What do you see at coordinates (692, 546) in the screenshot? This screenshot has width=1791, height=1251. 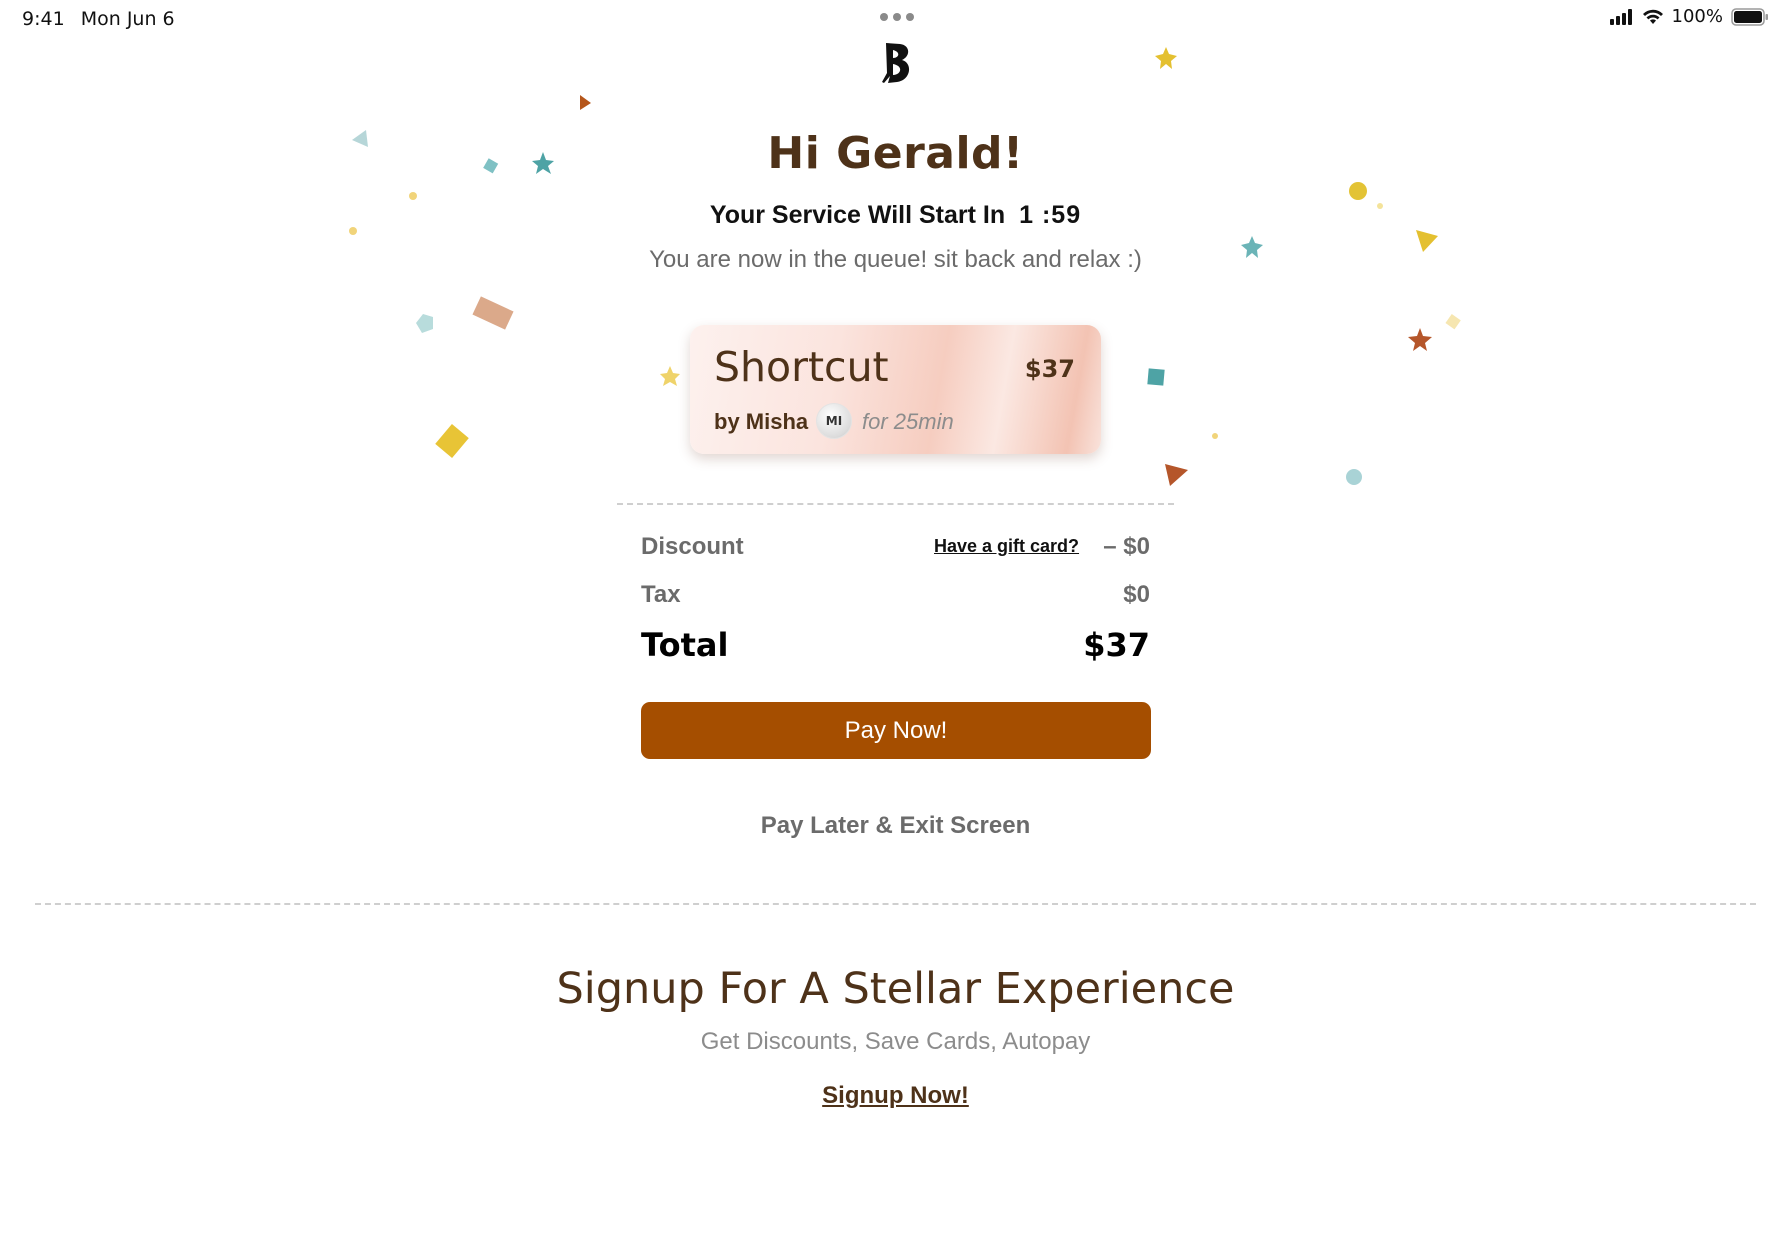 I see `discount-label: Discount` at bounding box center [692, 546].